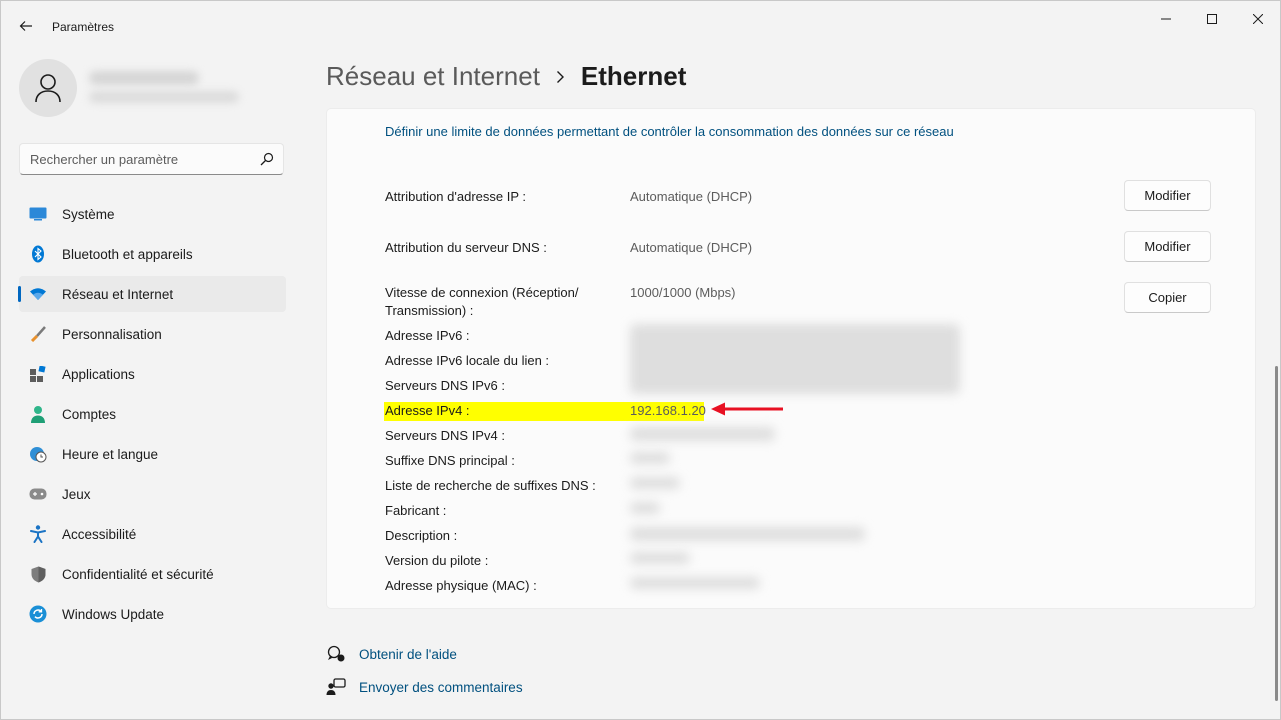 The width and height of the screenshot is (1281, 720). I want to click on gamepad-icon, so click(38, 494).